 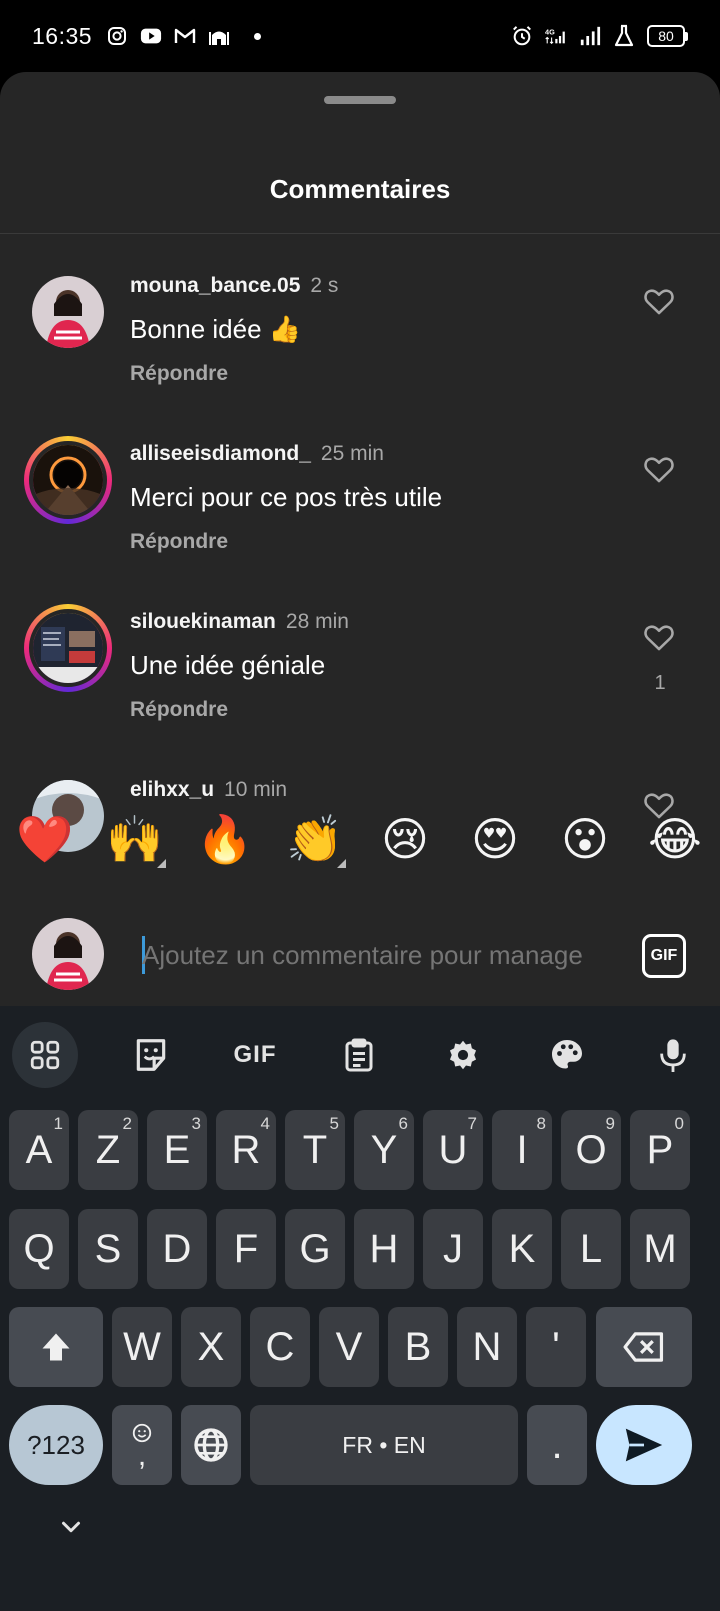 I want to click on space-key: FR • EN, so click(x=384, y=1445).